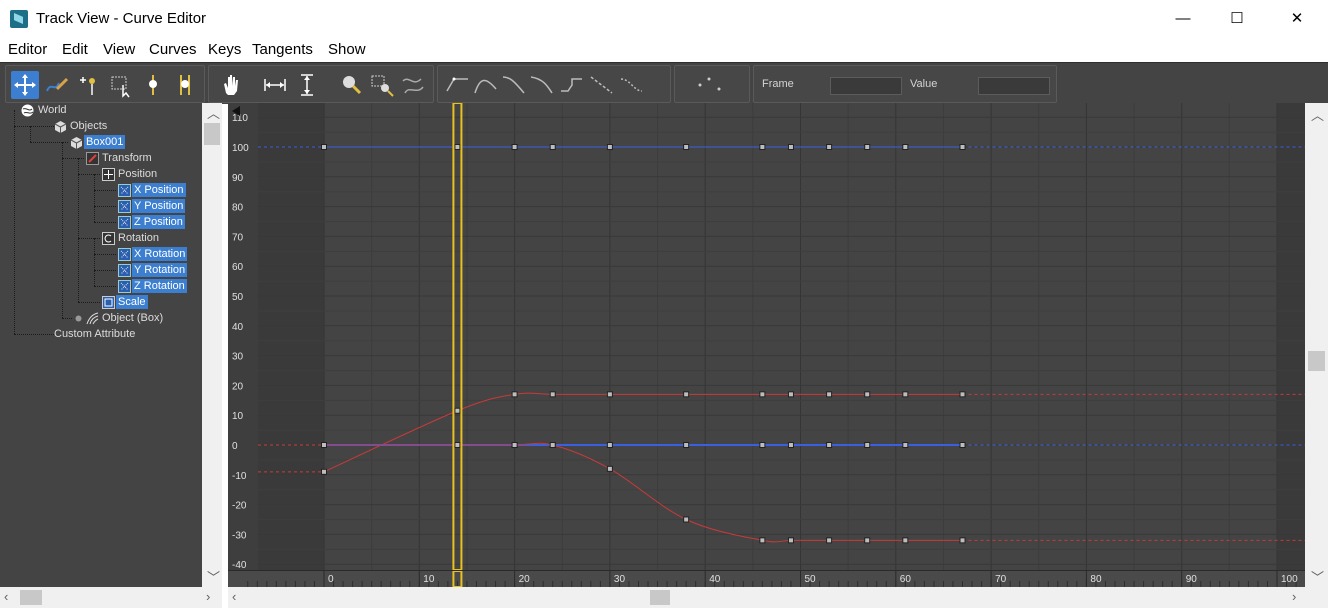 This screenshot has height=608, width=1328. Describe the element at coordinates (159, 286) in the screenshot. I see `tree-item-z-rotation: Z Rotation` at that location.